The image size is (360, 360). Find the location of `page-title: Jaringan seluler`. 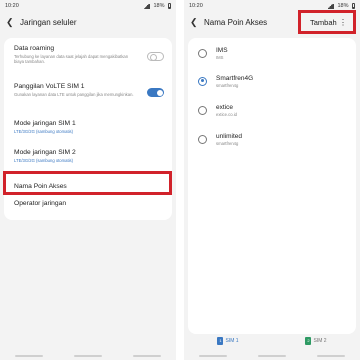

page-title: Jaringan seluler is located at coordinates (48, 22).